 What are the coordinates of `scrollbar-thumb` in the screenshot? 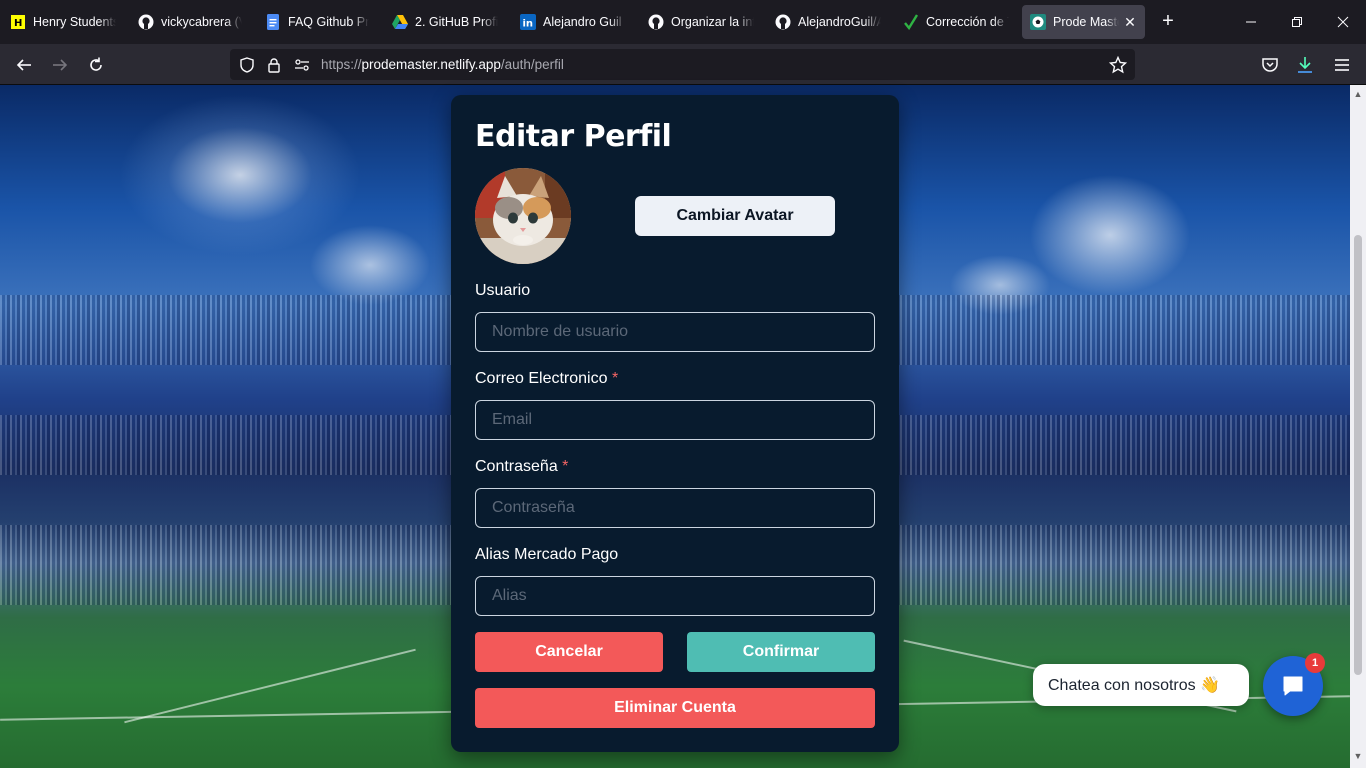 It's located at (1358, 455).